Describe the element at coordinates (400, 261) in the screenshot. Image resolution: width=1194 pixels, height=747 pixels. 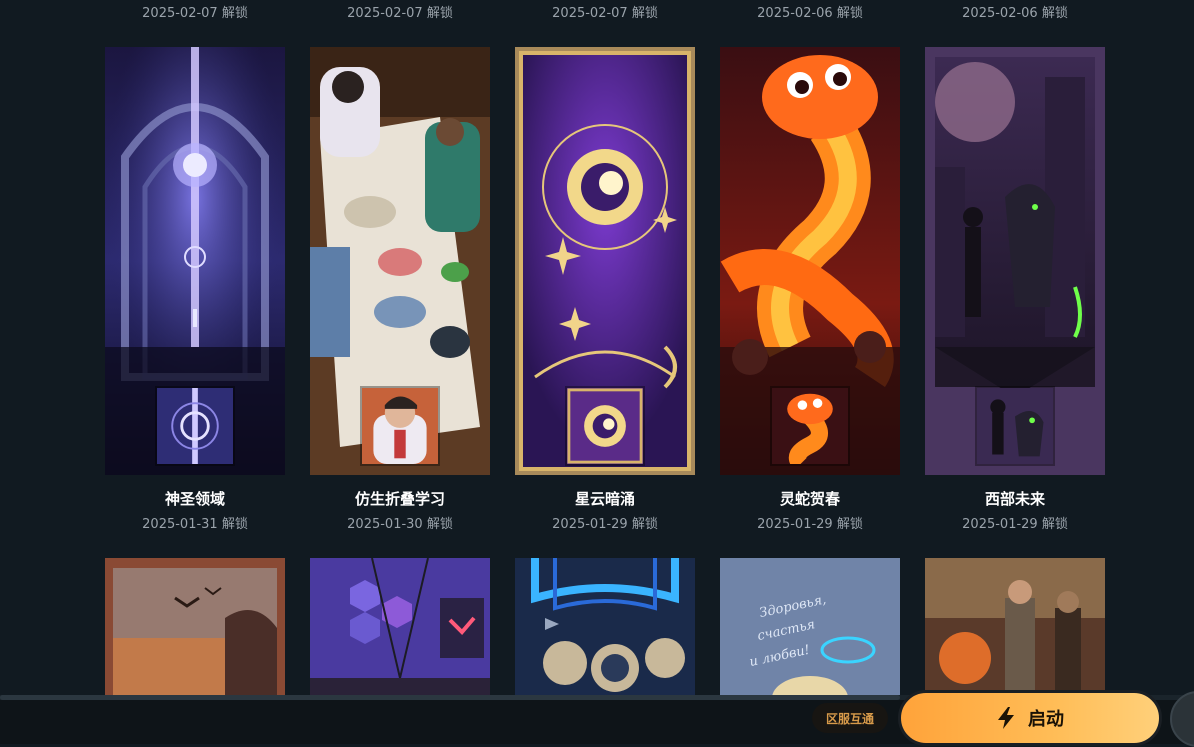
I see `card-bionic-folding` at that location.